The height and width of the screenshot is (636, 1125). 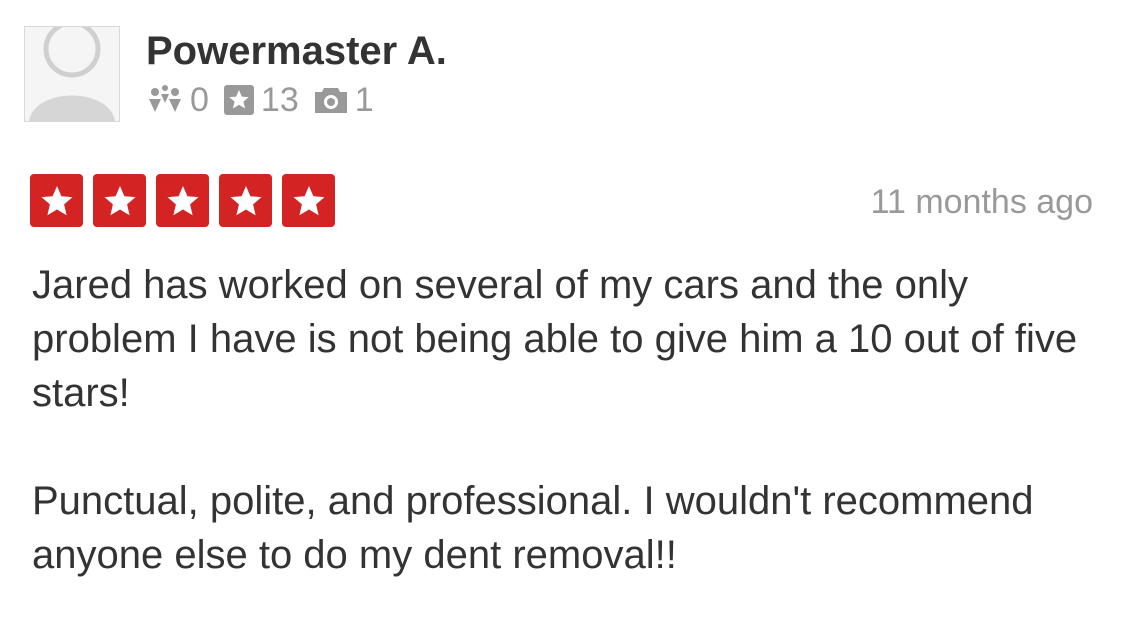 I want to click on star-rating, so click(x=187, y=200).